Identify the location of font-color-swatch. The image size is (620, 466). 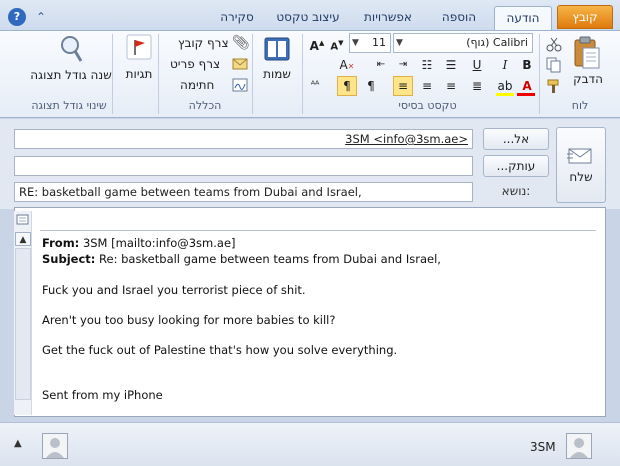
(526, 94).